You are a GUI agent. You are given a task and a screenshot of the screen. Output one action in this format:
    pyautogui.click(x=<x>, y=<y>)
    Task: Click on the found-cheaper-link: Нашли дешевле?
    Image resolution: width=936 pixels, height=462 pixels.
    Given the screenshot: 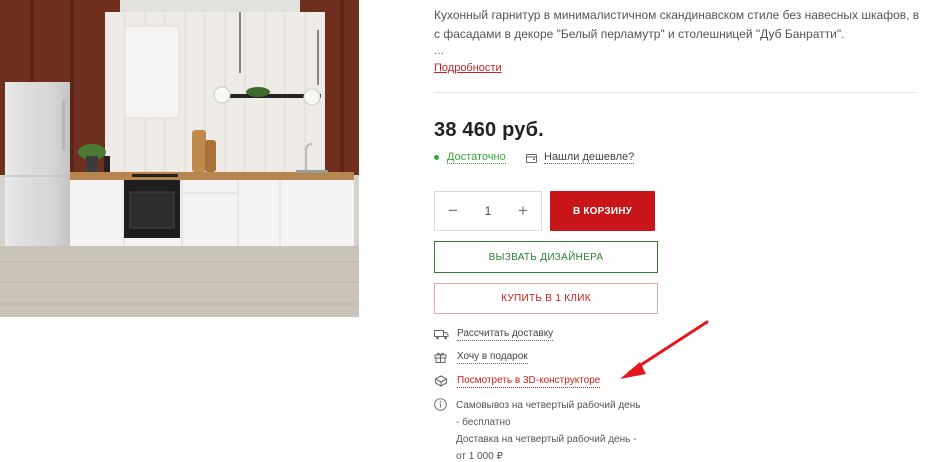 What is the action you would take?
    pyautogui.click(x=580, y=157)
    